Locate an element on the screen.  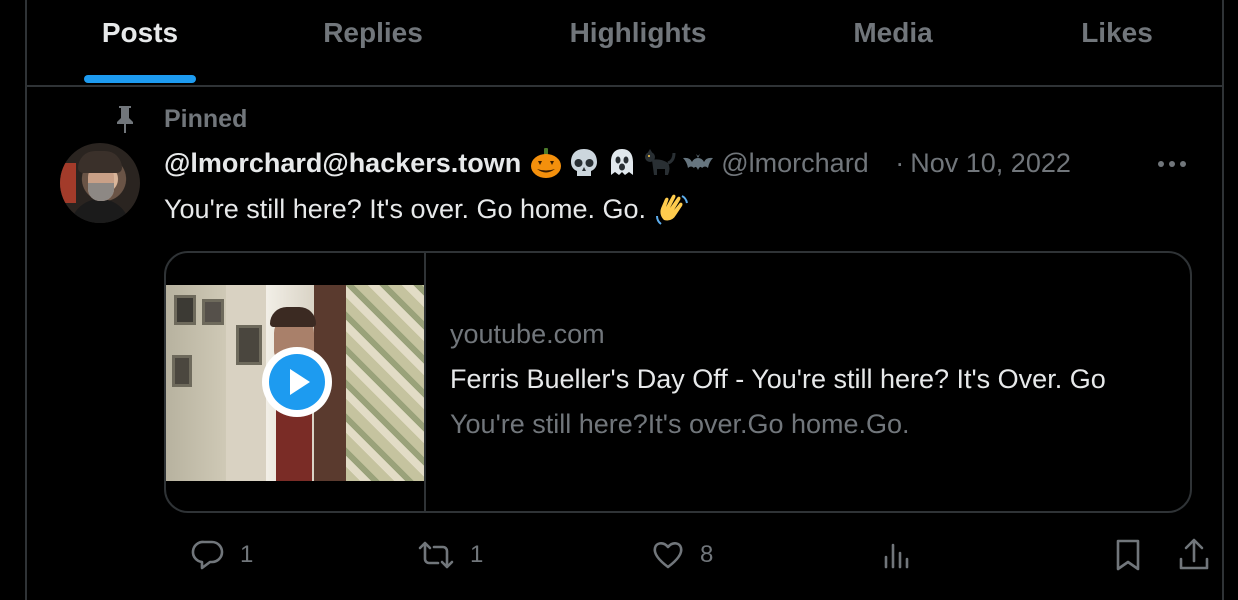
card-divider is located at coordinates (425, 382).